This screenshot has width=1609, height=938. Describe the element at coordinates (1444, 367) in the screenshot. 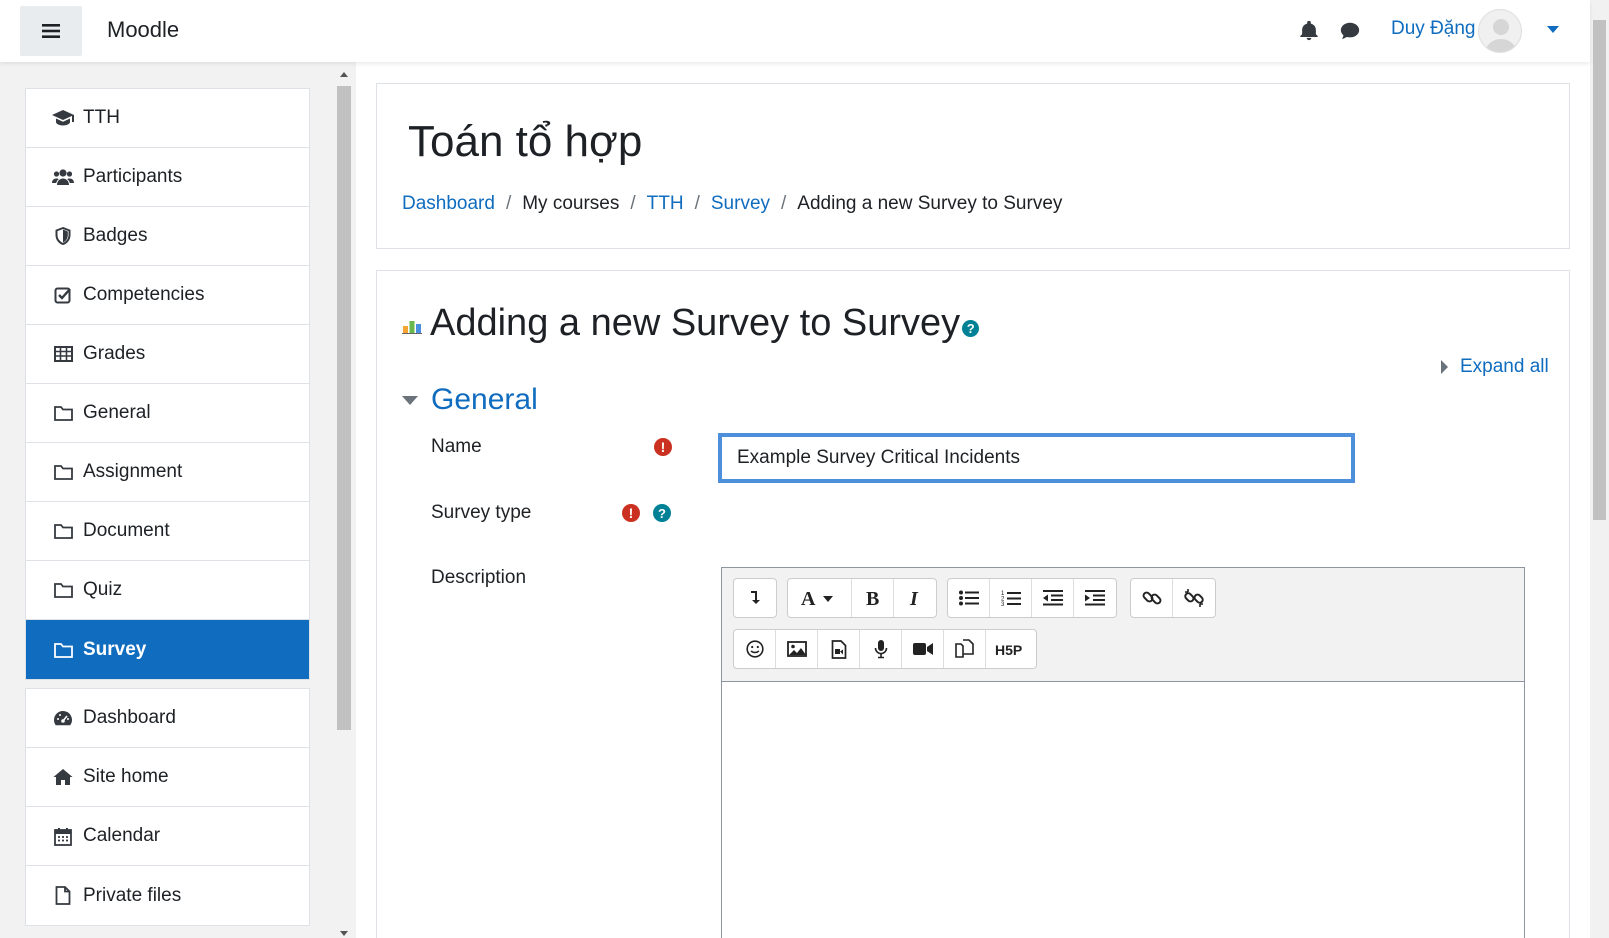

I see `caret-right-icon` at that location.